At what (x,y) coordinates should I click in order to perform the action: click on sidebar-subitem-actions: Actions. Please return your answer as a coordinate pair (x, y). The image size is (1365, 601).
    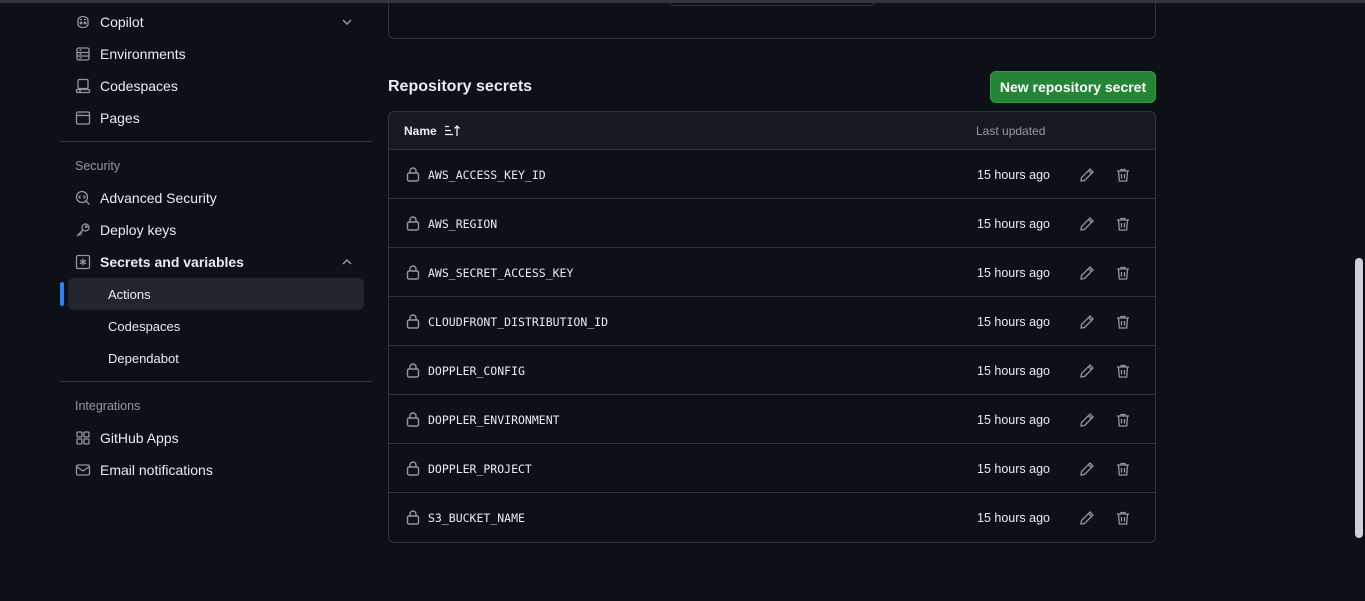
    Looking at the image, I should click on (212, 294).